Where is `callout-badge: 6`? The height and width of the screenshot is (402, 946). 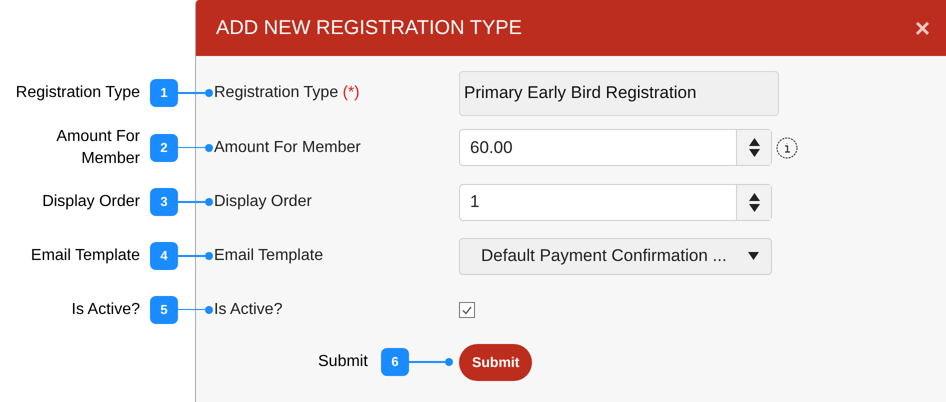
callout-badge: 6 is located at coordinates (395, 362).